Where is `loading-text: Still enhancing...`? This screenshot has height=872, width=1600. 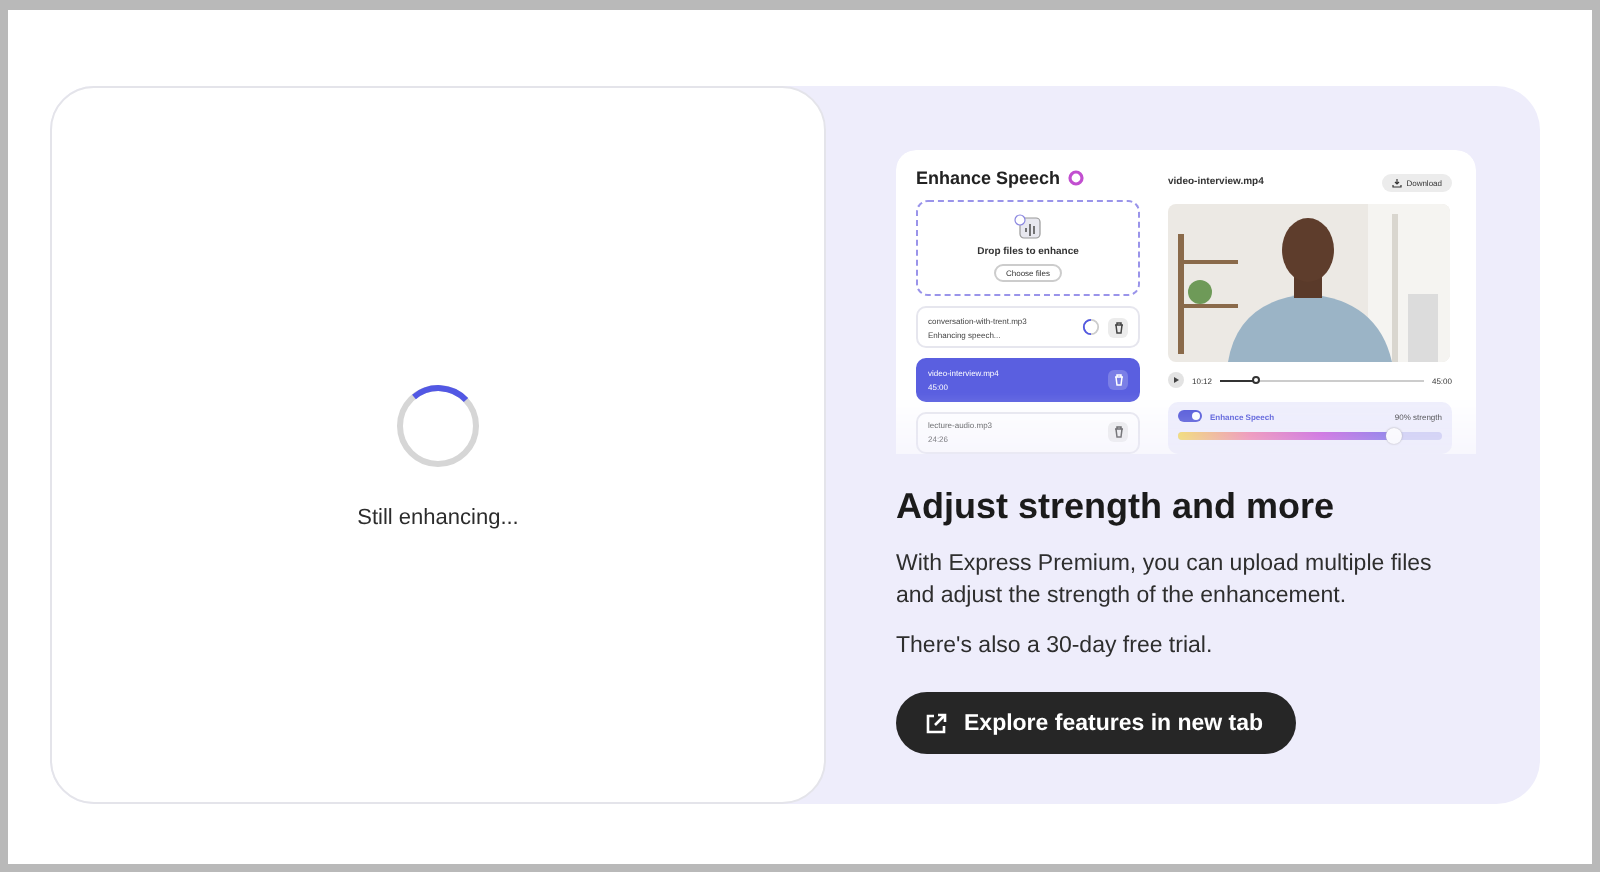
loading-text: Still enhancing... is located at coordinates (438, 517).